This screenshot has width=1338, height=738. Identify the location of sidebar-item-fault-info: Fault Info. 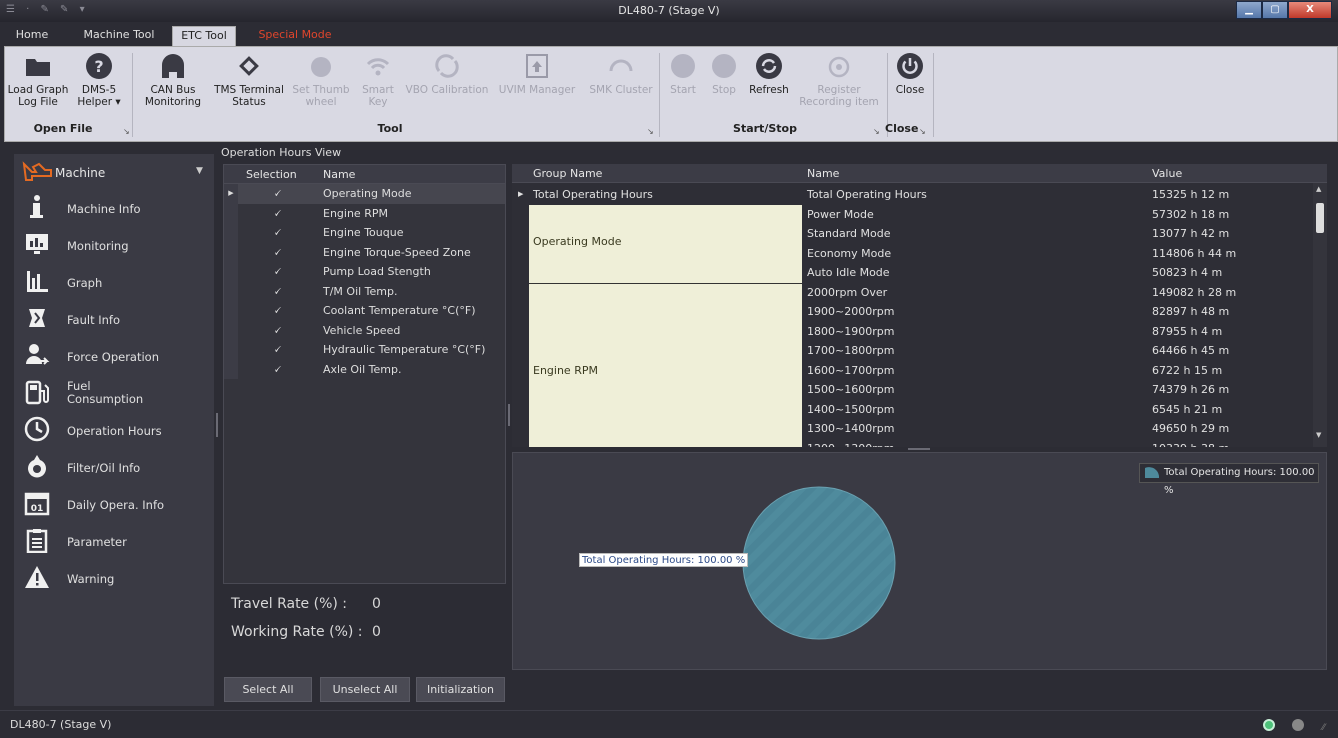
(114, 319).